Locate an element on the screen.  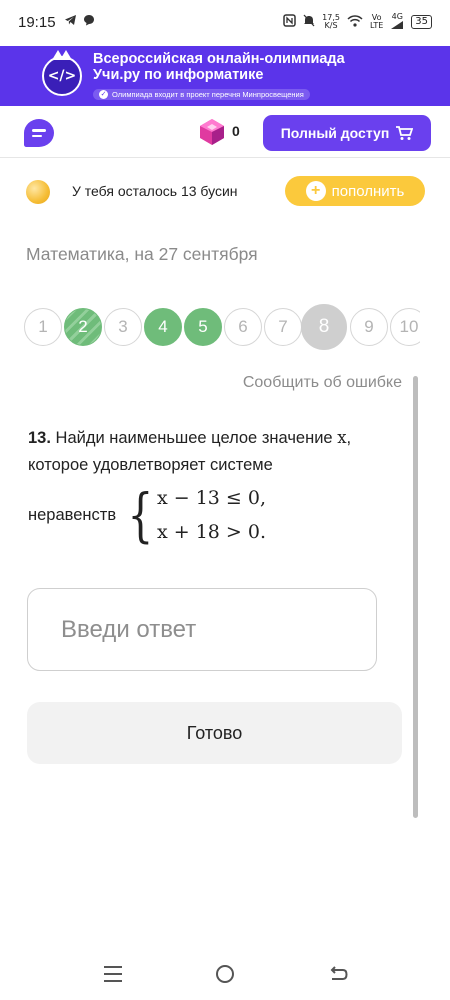
question-nav-item-5: 5 is located at coordinates (203, 327).